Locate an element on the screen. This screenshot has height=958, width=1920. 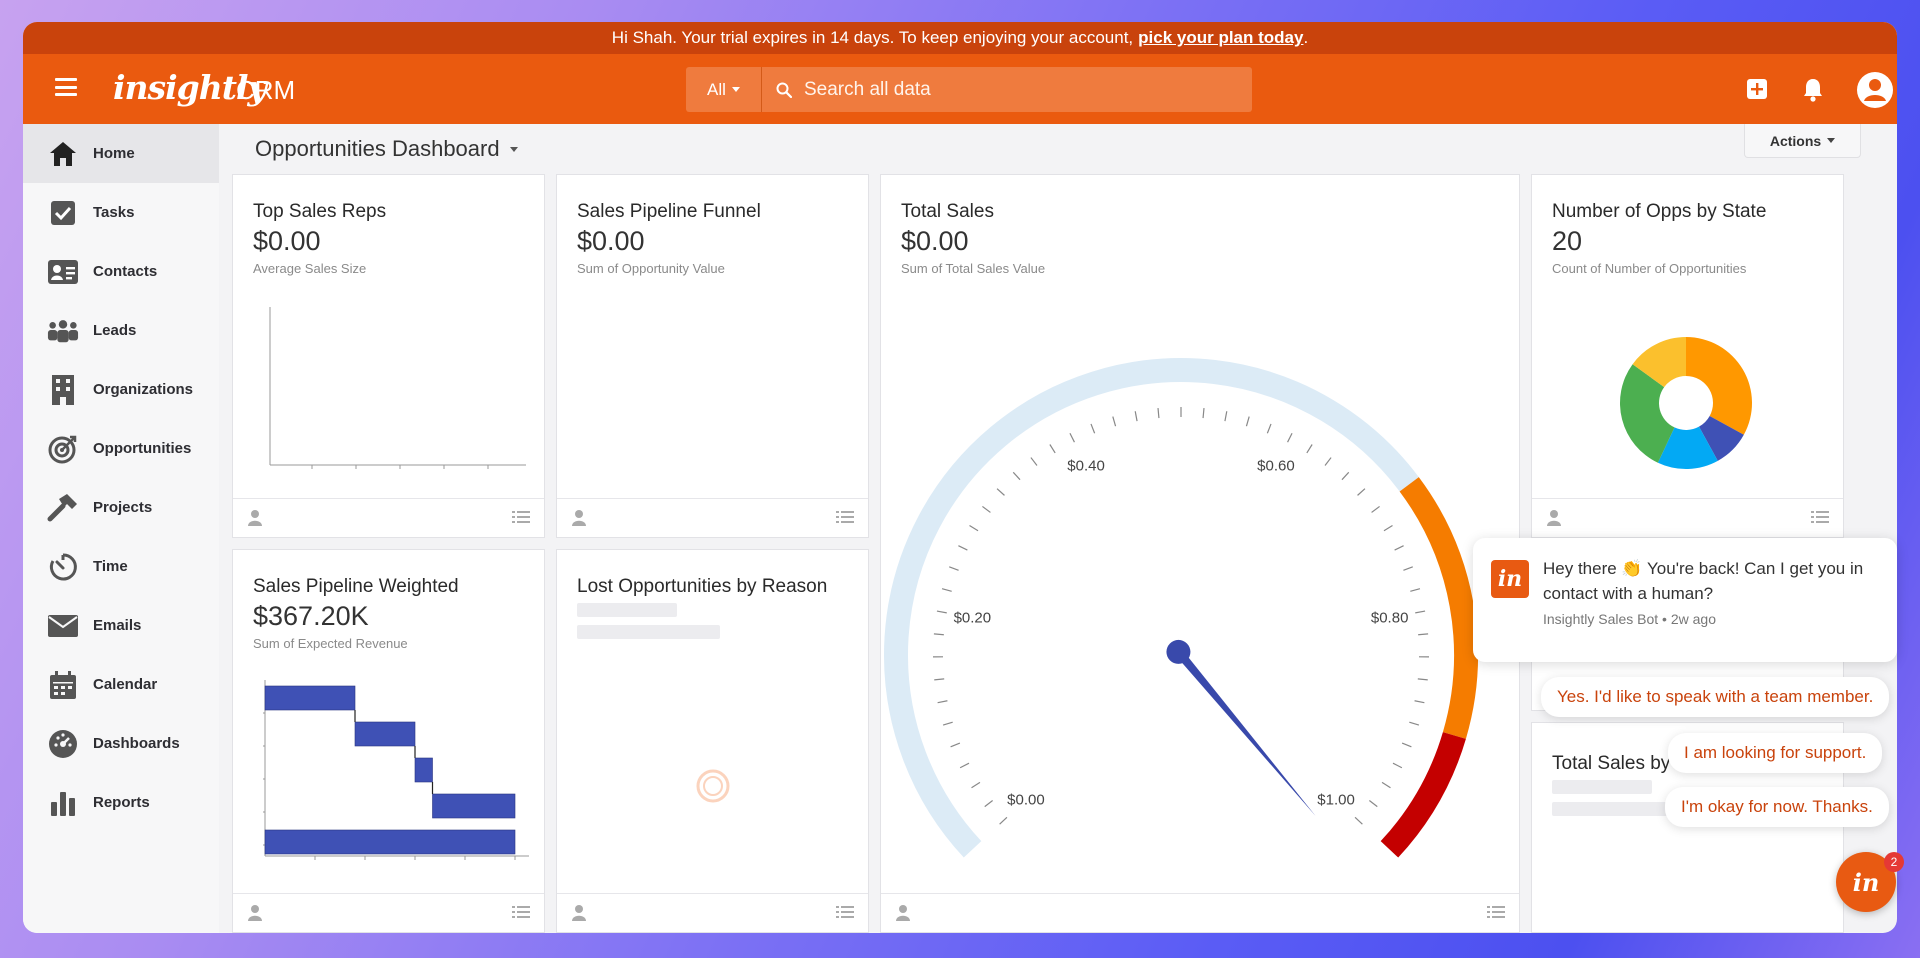
sidebar-item-calendar: Calendar is located at coordinates (121, 684).